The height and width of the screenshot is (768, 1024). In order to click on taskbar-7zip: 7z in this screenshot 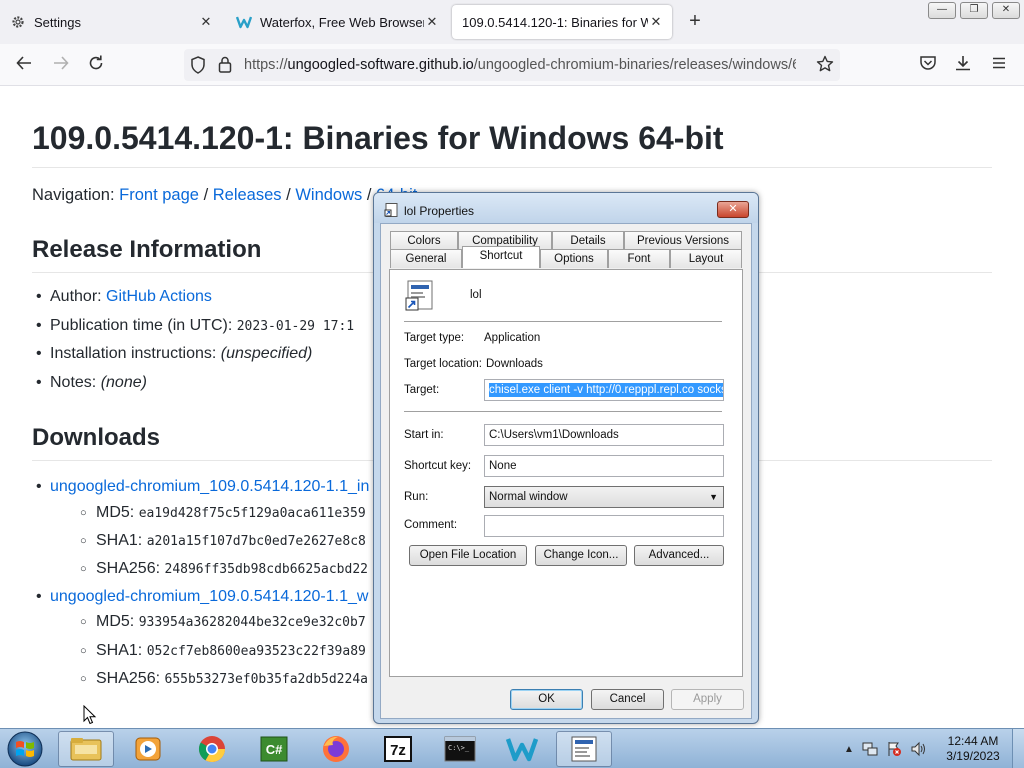, I will do `click(398, 749)`.